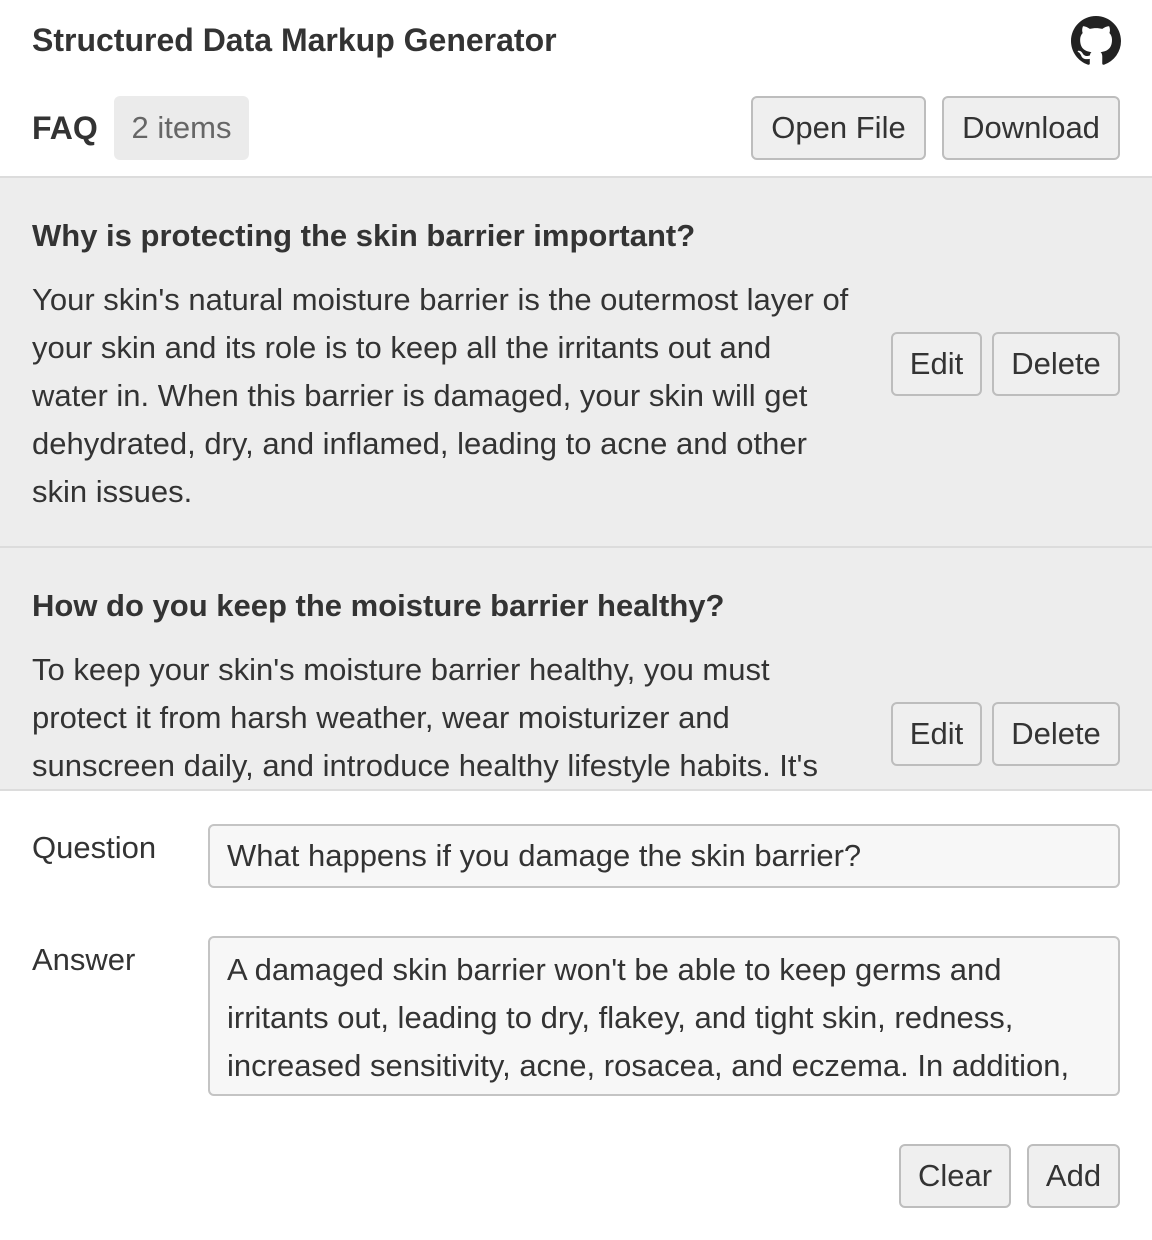  Describe the element at coordinates (838, 128) in the screenshot. I see `open-file-button: Open File` at that location.